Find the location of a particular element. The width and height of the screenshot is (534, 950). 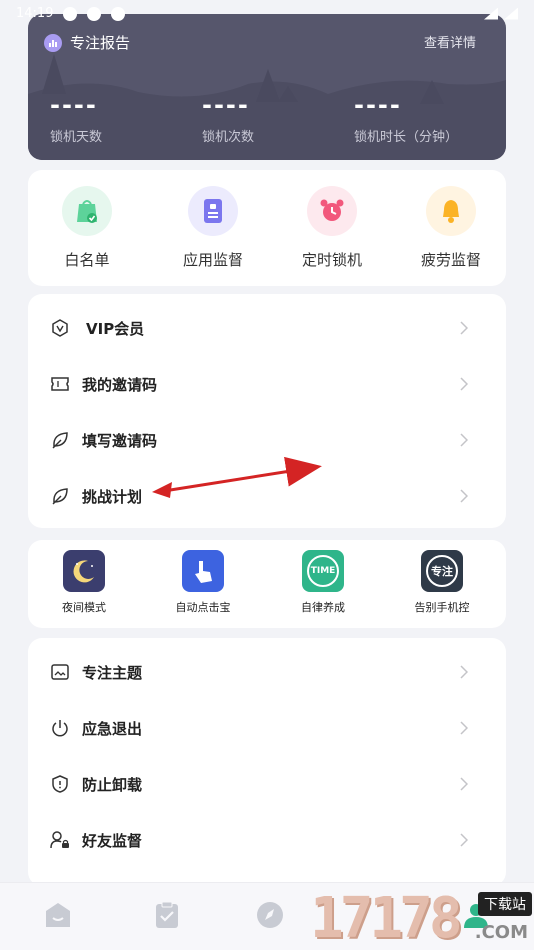

tool-quit-phone: 专注 告别手机控 is located at coordinates (442, 582).